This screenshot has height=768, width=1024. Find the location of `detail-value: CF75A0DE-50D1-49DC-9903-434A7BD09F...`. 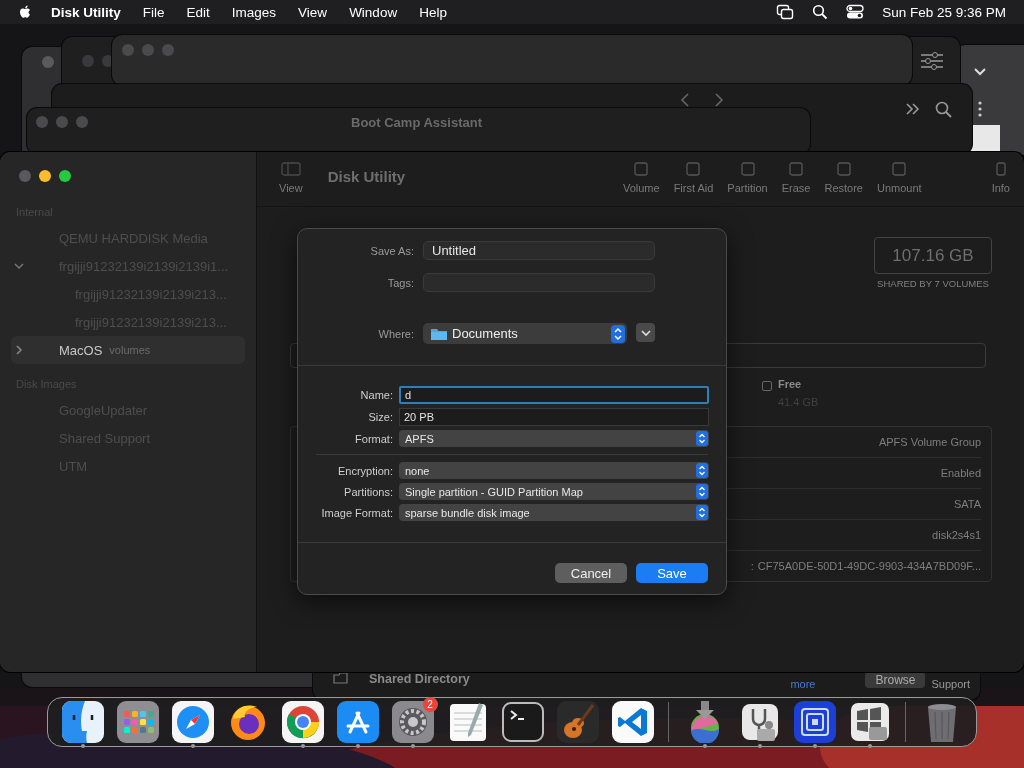

detail-value: CF75A0DE-50D1-49DC-9903-434A7BD09F... is located at coordinates (869, 566).